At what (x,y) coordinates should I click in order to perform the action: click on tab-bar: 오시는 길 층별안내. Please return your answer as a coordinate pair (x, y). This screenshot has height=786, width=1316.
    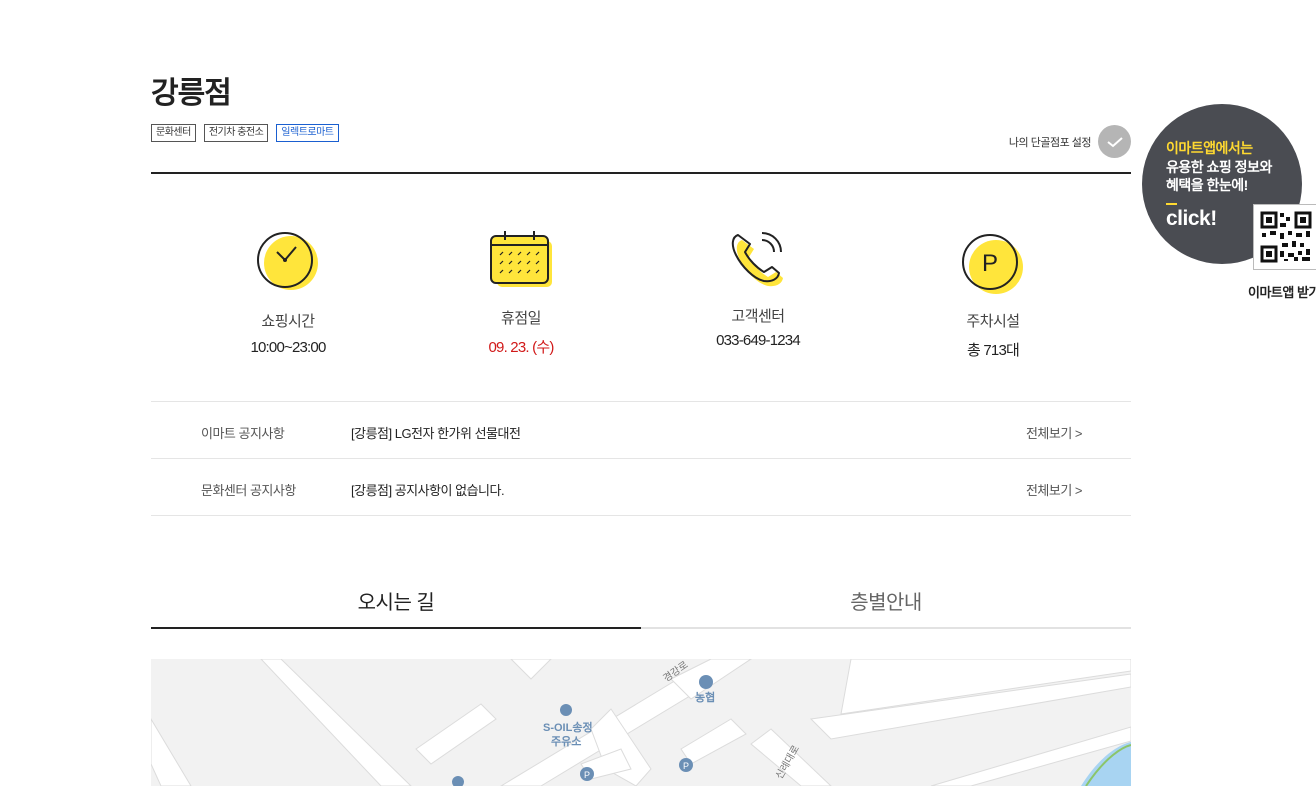
    Looking at the image, I should click on (641, 604).